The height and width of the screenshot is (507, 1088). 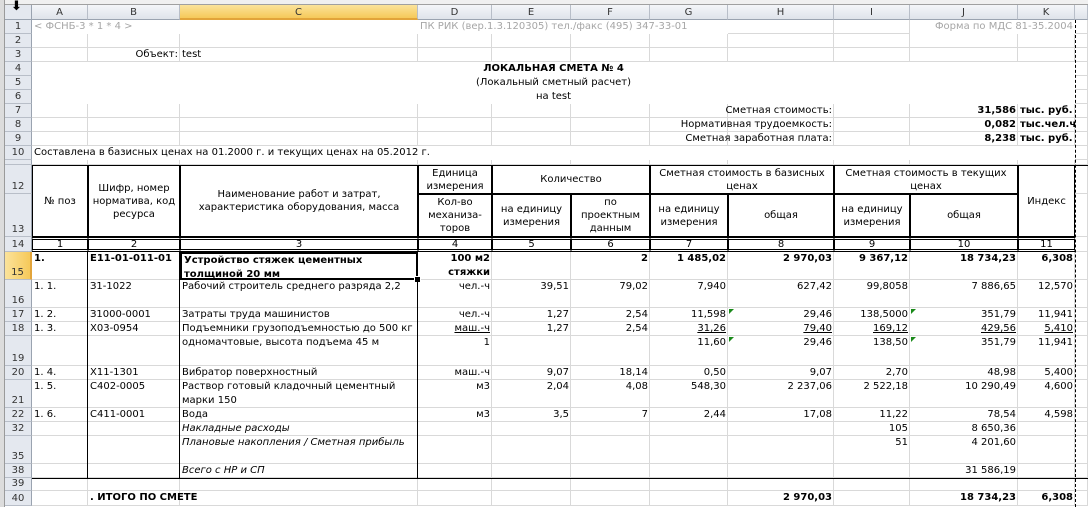 I want to click on cell-K22: 4,598, so click(x=1046, y=415).